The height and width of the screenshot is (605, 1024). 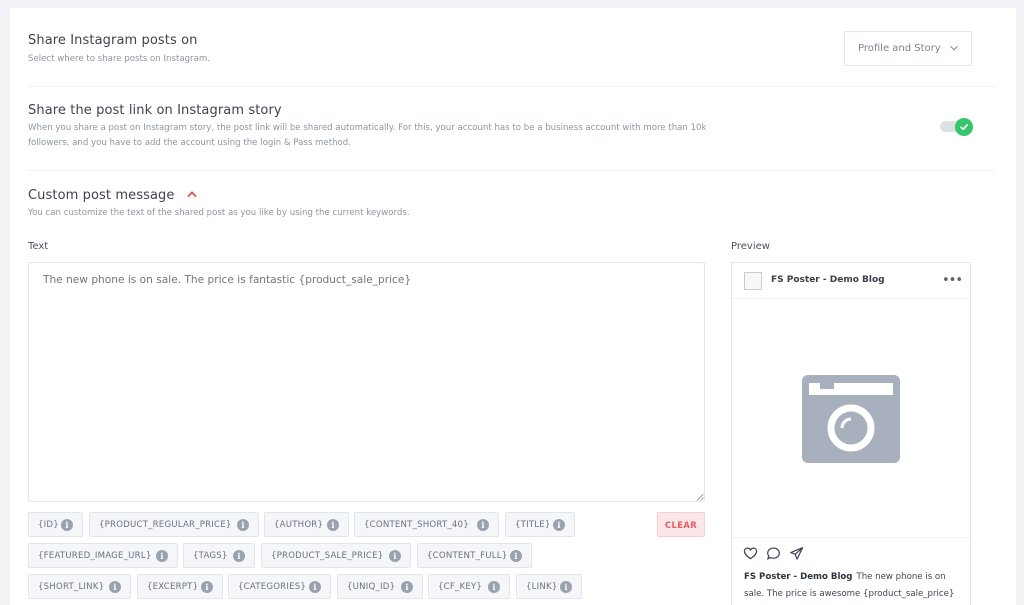 I want to click on check-icon, so click(x=964, y=127).